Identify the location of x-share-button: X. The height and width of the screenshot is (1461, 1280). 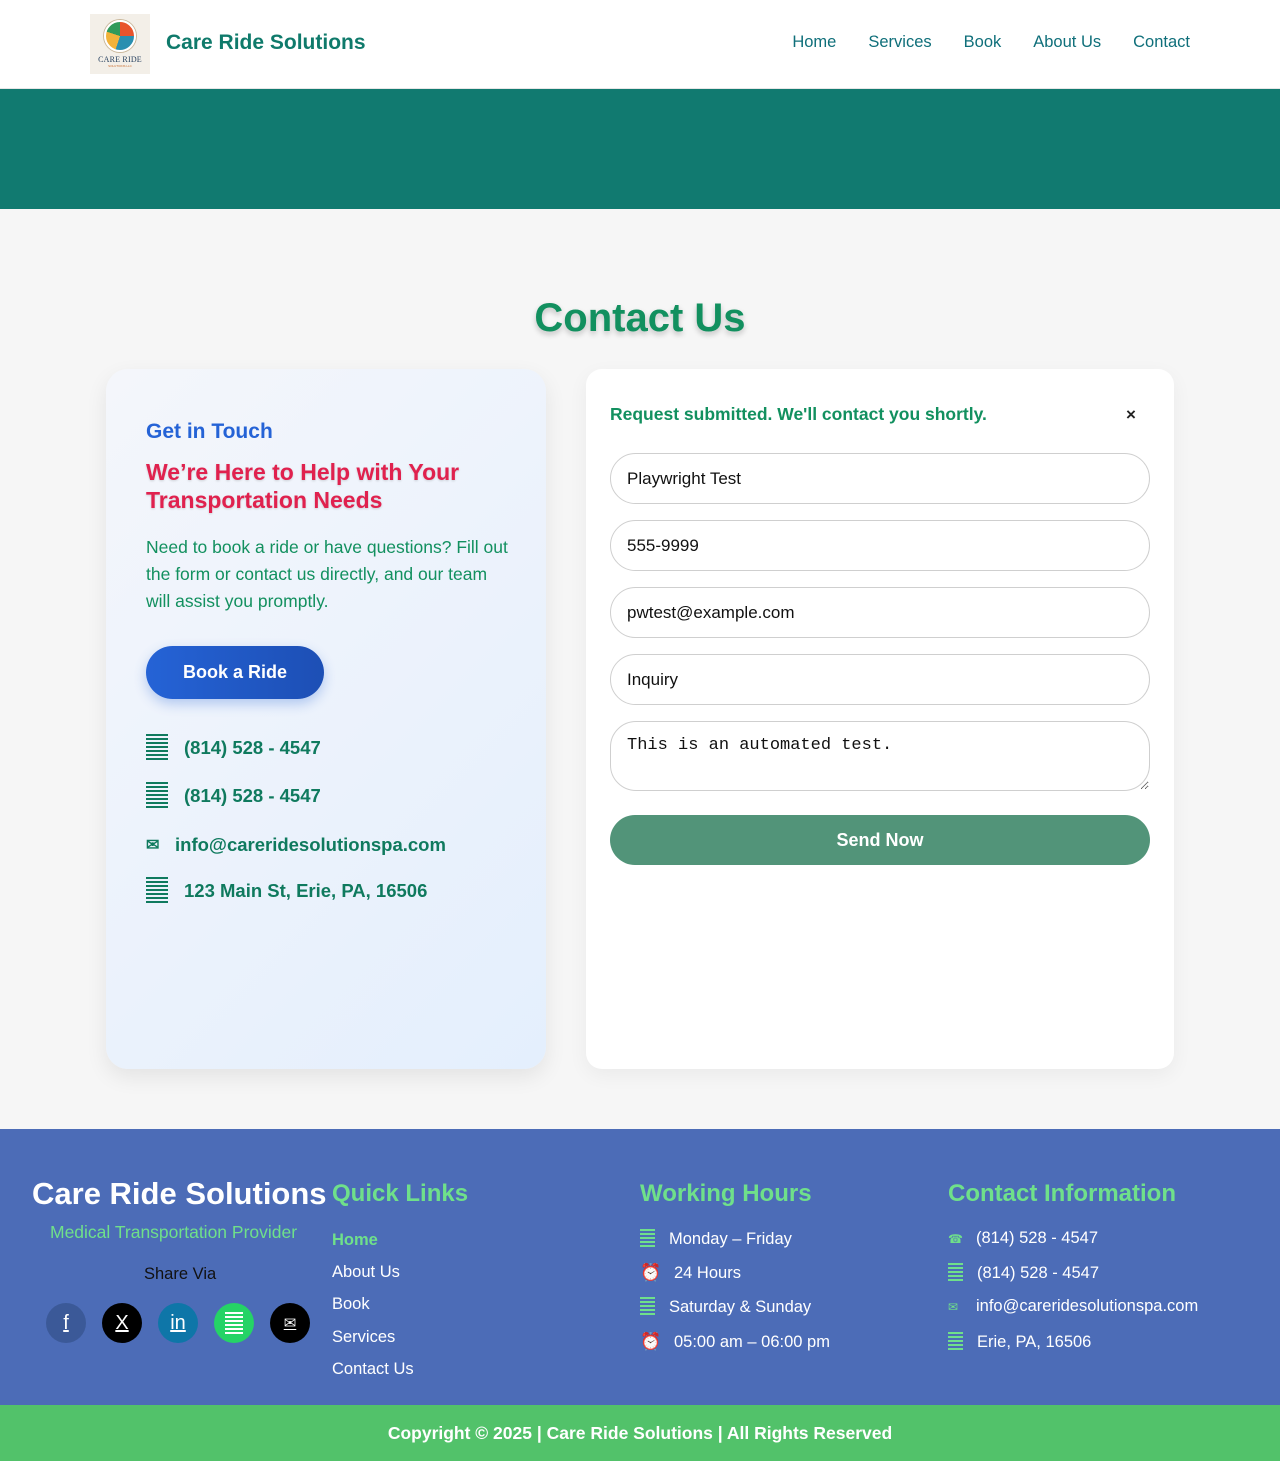
(122, 1323).